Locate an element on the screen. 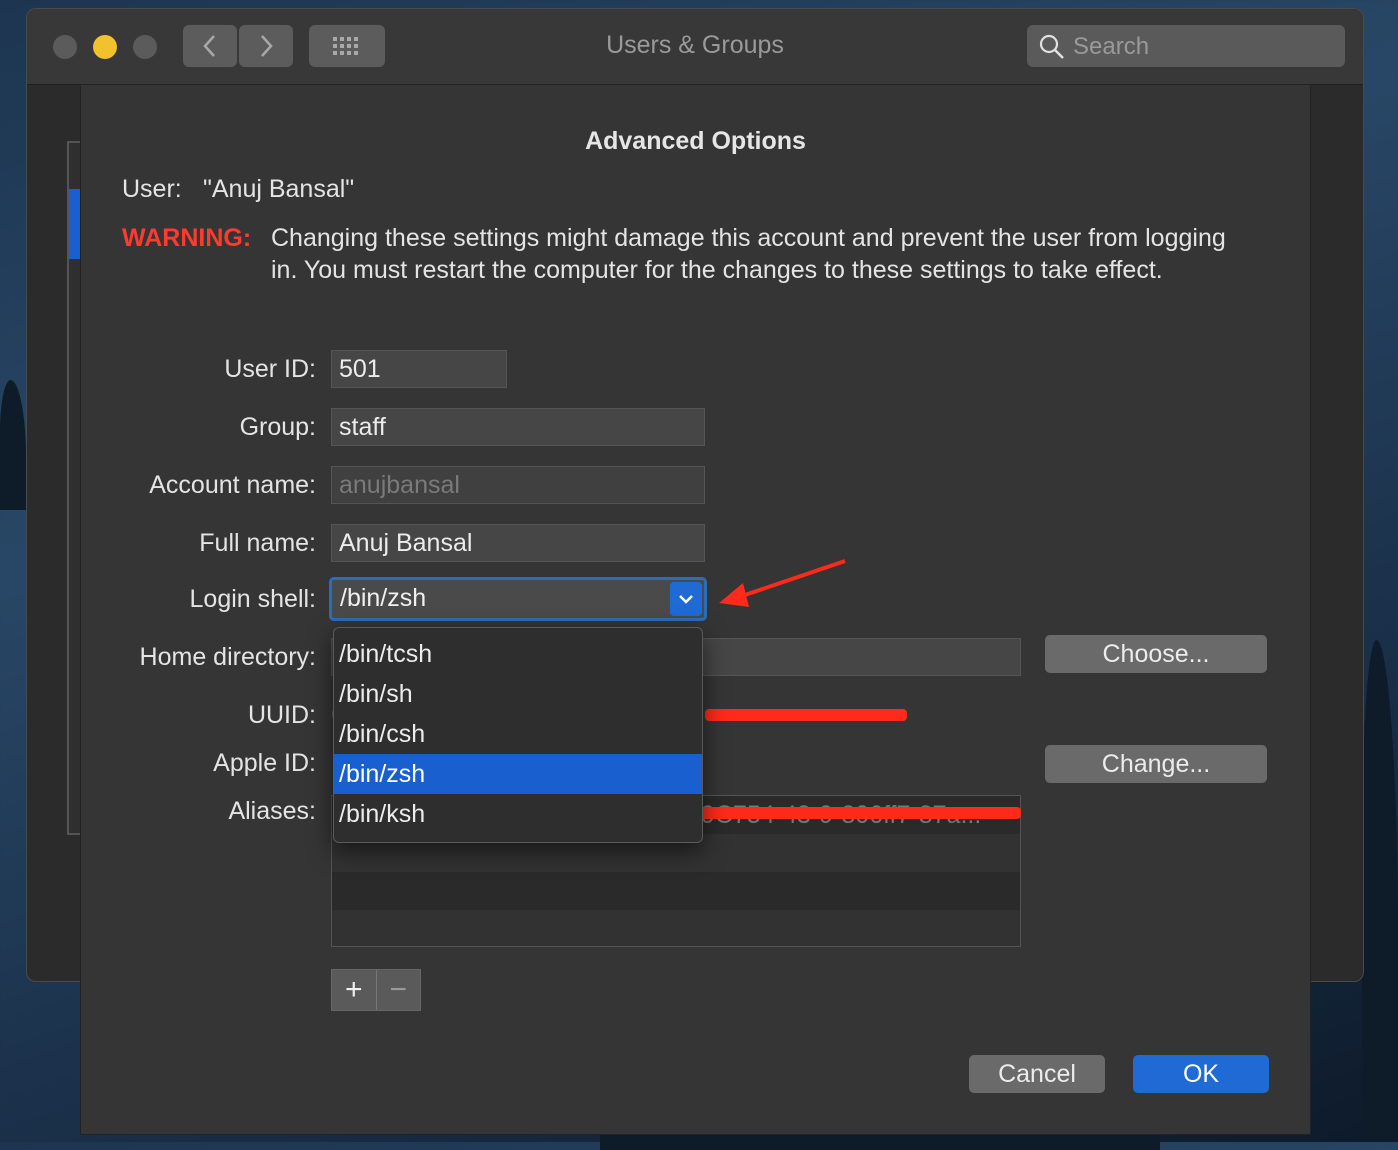 Image resolution: width=1398 pixels, height=1150 pixels. ok-button: OK is located at coordinates (1201, 1074).